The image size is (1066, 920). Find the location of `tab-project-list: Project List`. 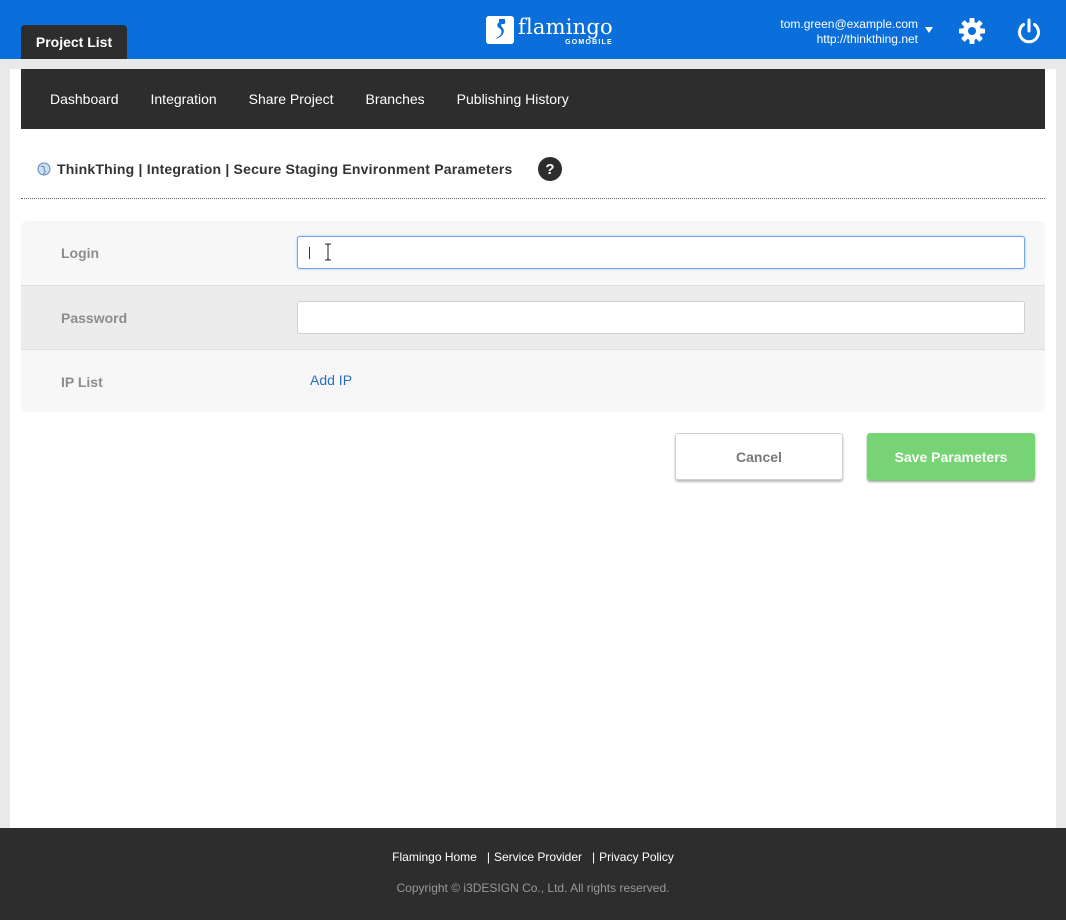

tab-project-list: Project List is located at coordinates (74, 42).